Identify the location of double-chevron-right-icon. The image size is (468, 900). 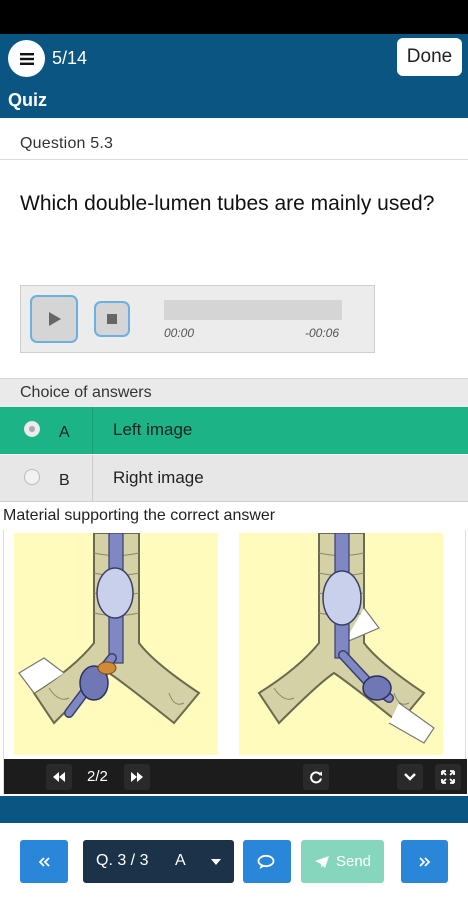
(424, 861).